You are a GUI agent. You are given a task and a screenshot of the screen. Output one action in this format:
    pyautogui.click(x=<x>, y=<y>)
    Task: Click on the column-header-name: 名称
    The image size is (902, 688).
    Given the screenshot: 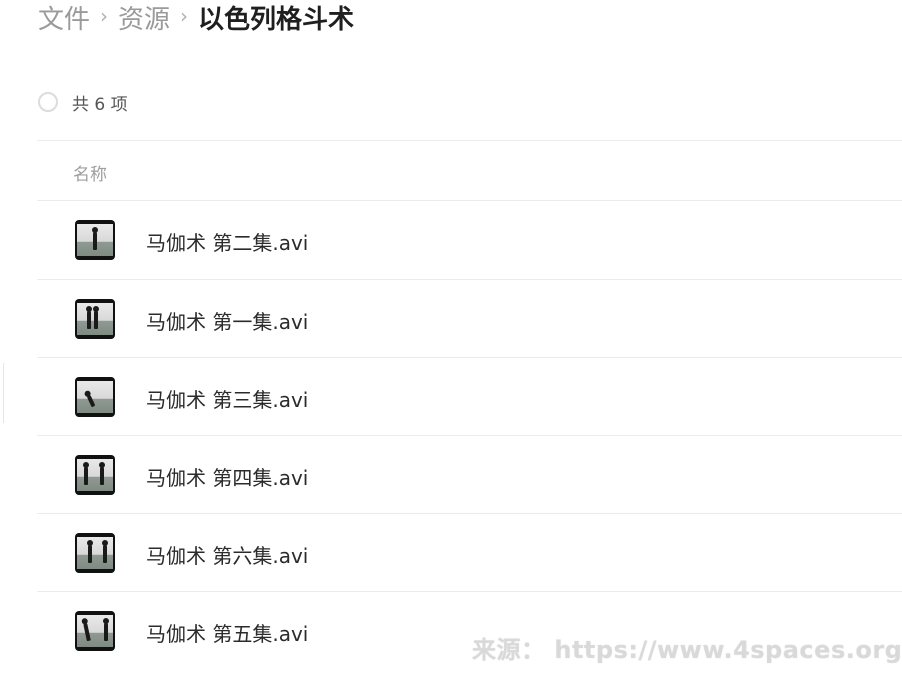 What is the action you would take?
    pyautogui.click(x=90, y=172)
    